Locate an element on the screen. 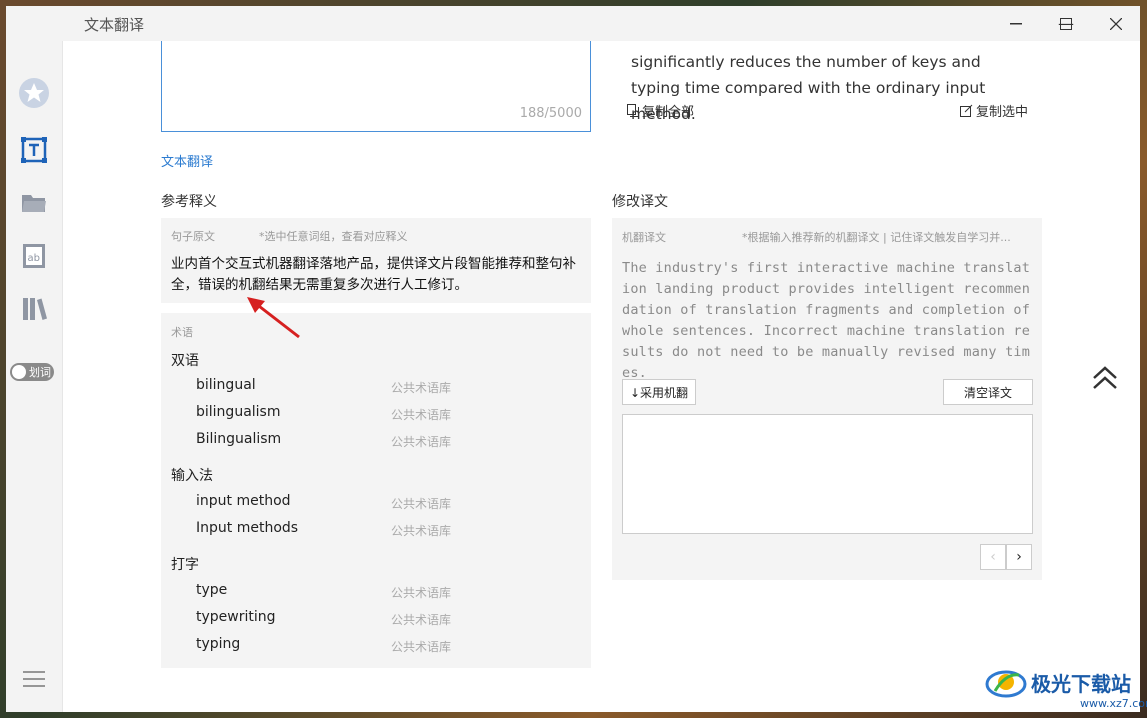  copy-all-label: 复制全部 is located at coordinates (668, 112).